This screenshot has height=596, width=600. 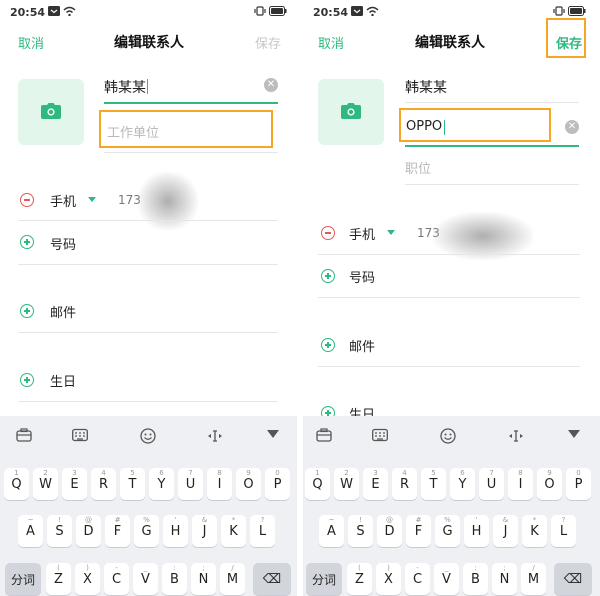 What do you see at coordinates (27, 380) in the screenshot?
I see `add-birthday-icon` at bounding box center [27, 380].